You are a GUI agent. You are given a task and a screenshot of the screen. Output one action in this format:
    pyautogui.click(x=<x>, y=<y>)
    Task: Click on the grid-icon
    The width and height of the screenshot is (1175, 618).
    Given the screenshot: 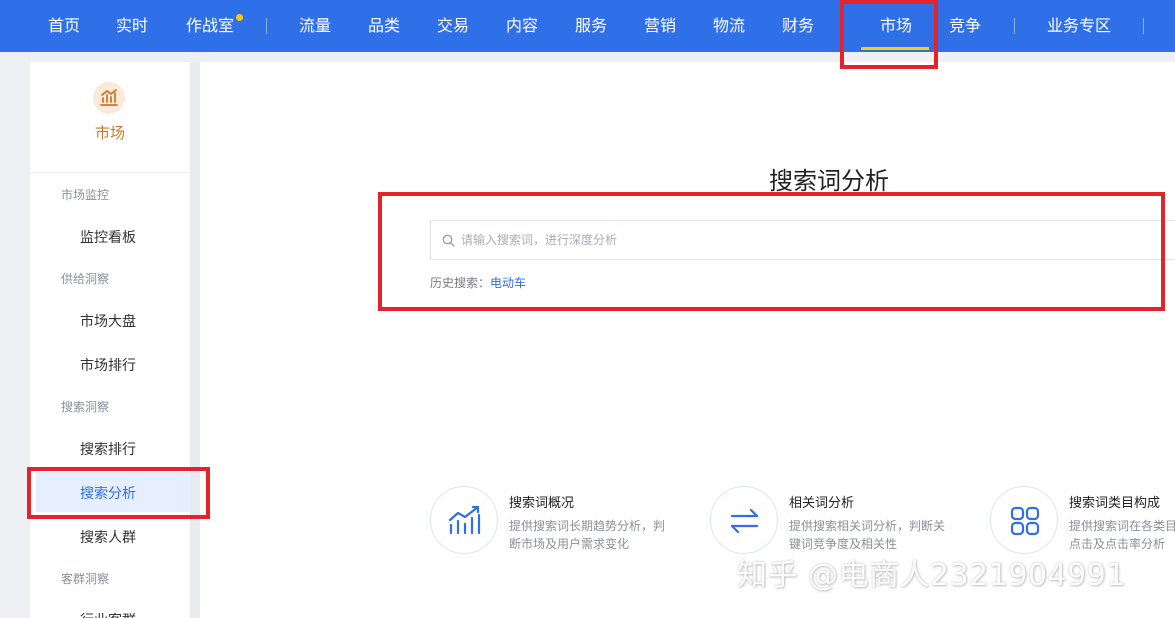 What is the action you would take?
    pyautogui.click(x=1024, y=520)
    